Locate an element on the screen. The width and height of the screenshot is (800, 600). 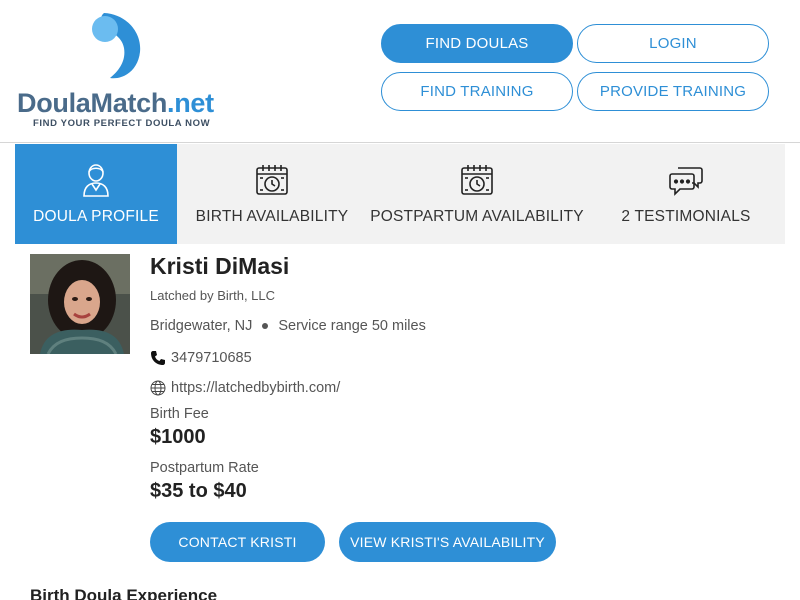
provide-training-button: PROVIDE TRAINING is located at coordinates (673, 91).